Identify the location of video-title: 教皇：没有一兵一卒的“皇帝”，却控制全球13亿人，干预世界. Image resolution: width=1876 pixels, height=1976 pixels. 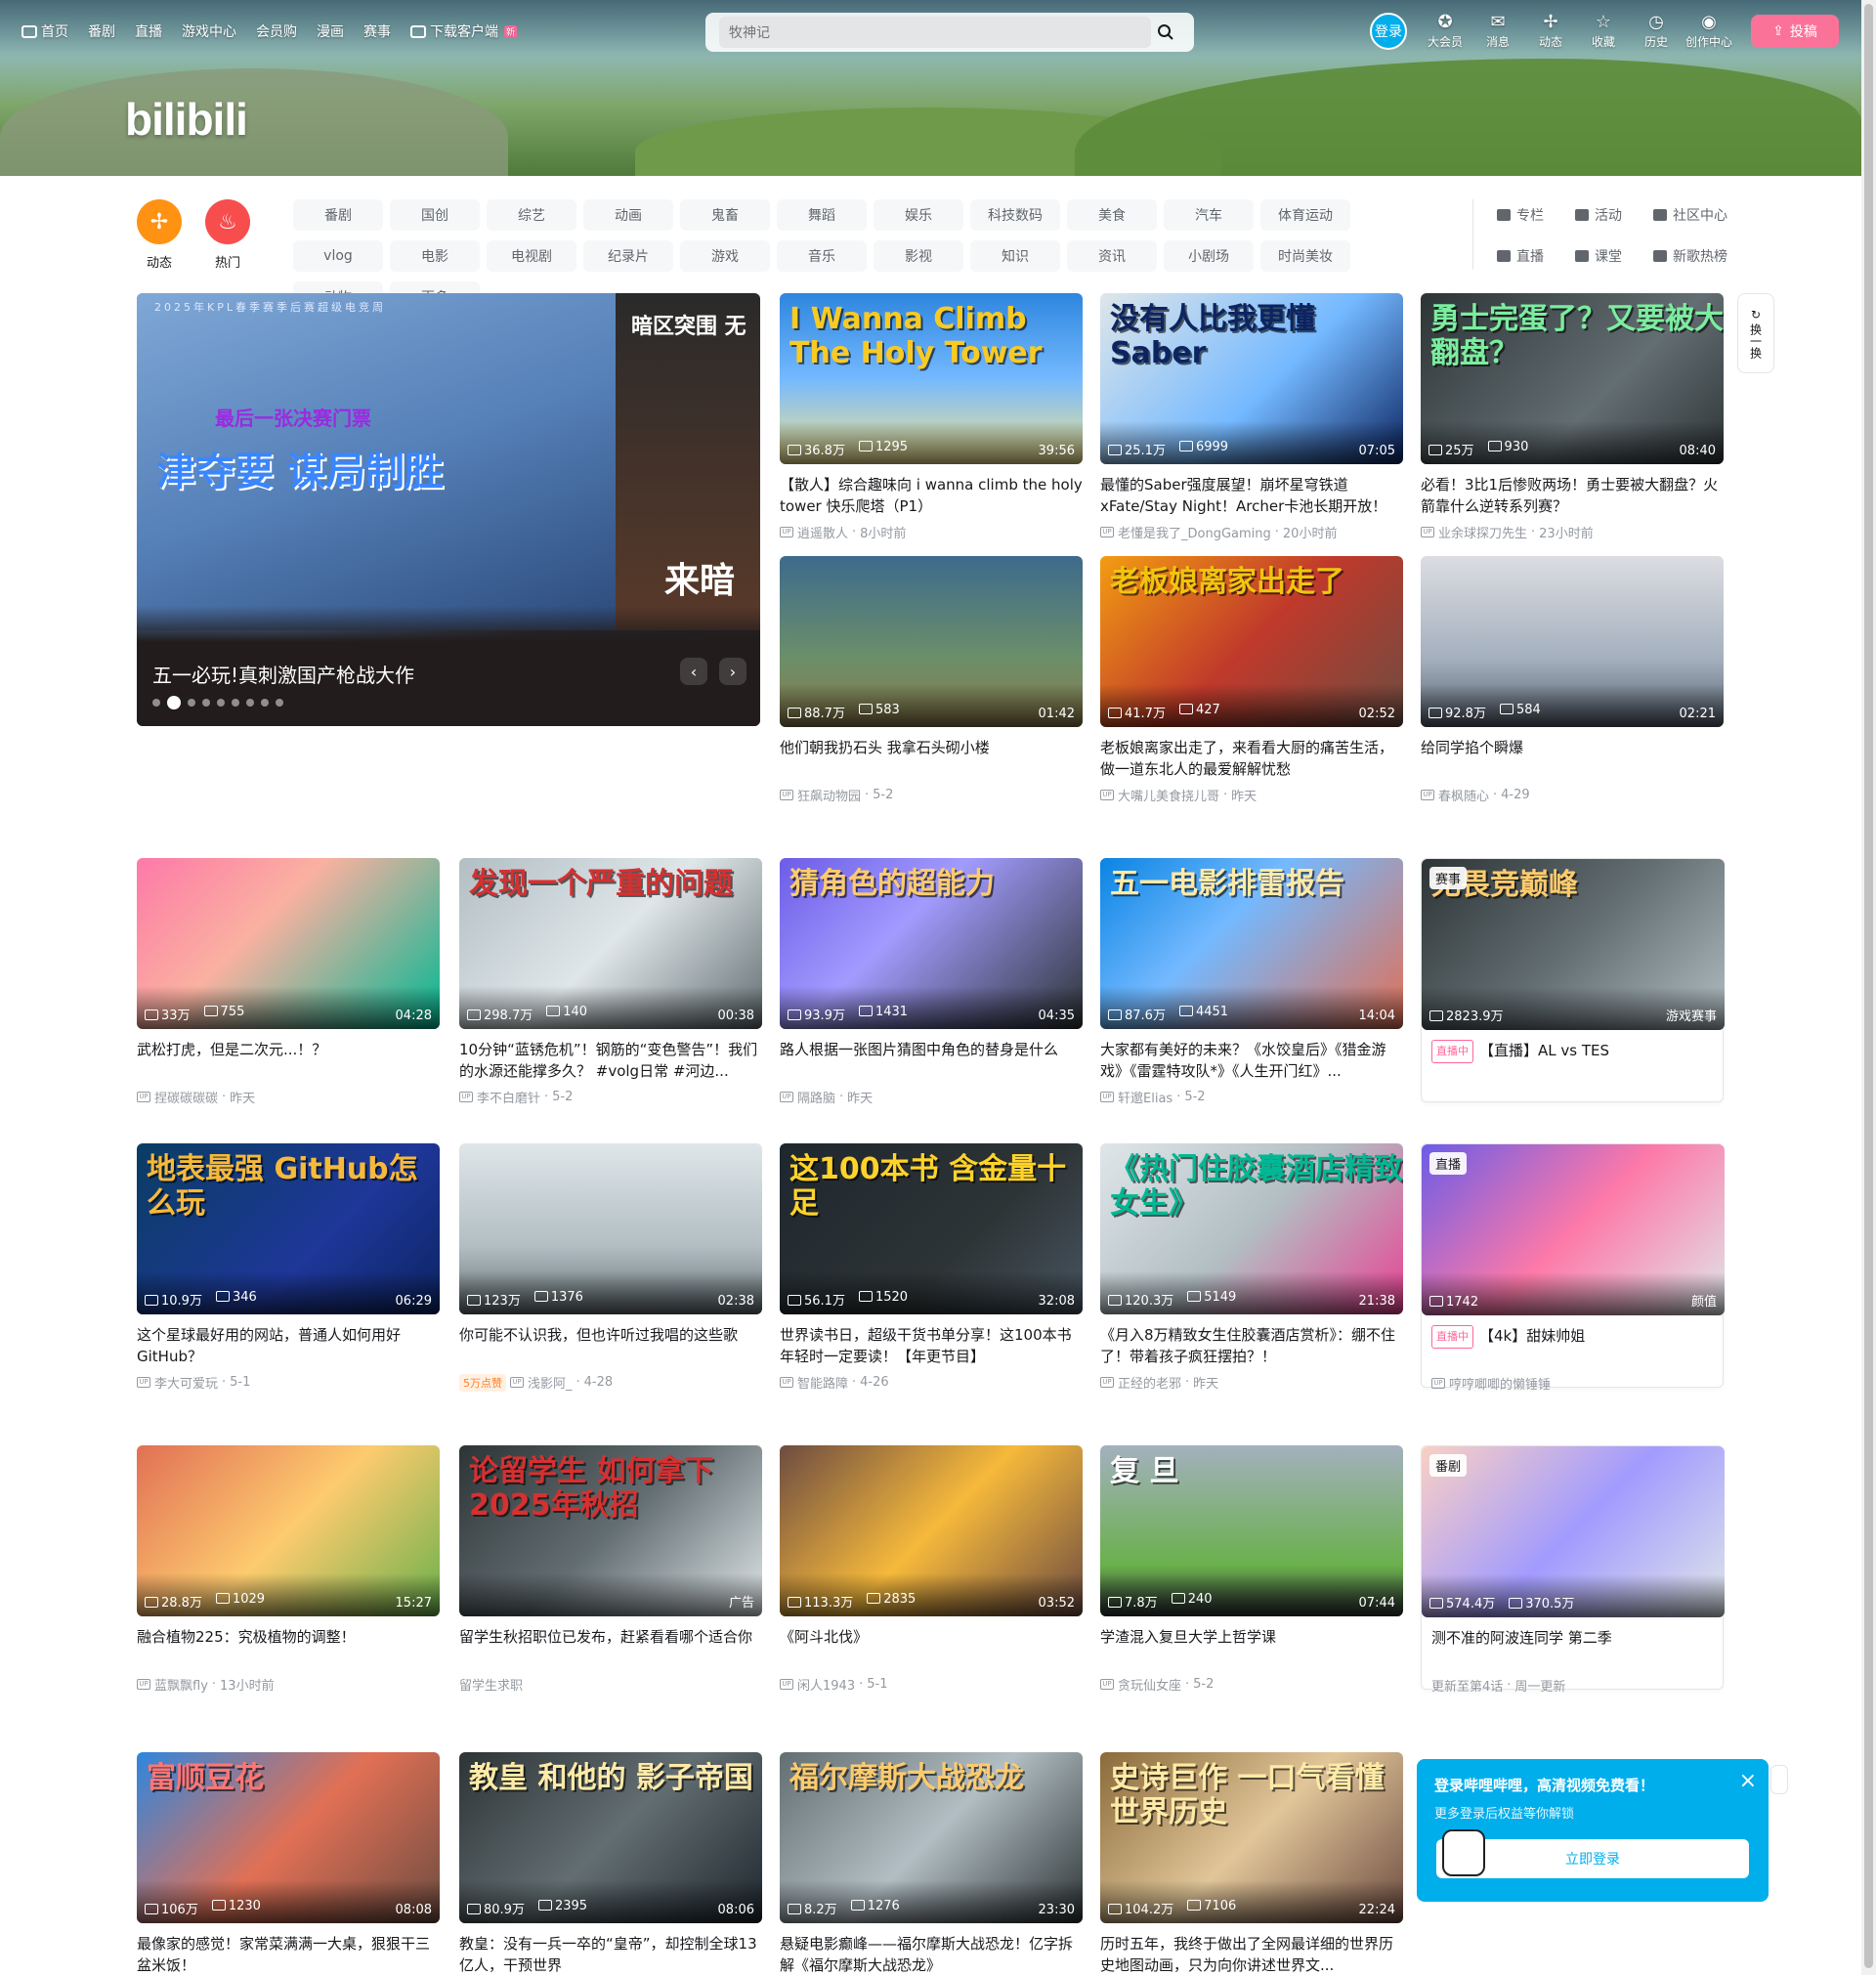
(610, 1955).